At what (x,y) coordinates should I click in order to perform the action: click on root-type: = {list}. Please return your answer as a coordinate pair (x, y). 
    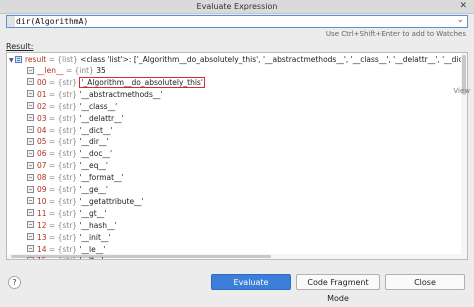
    Looking at the image, I should click on (63, 59).